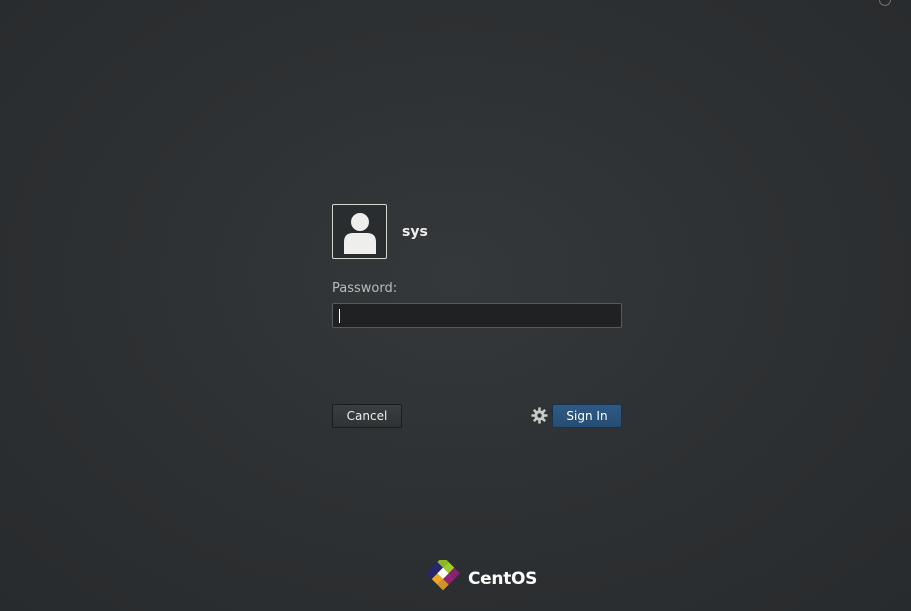 This screenshot has height=611, width=911. I want to click on user-row: sys, so click(477, 231).